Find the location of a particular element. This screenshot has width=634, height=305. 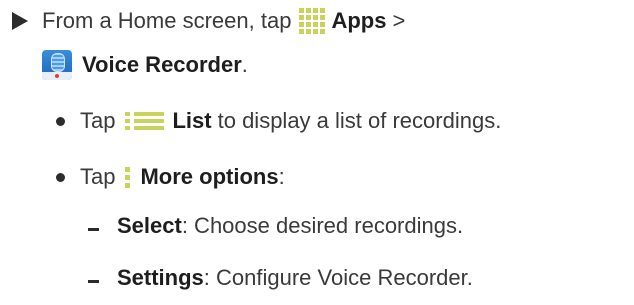

step-prefix: From a Home screen, tap is located at coordinates (167, 20).